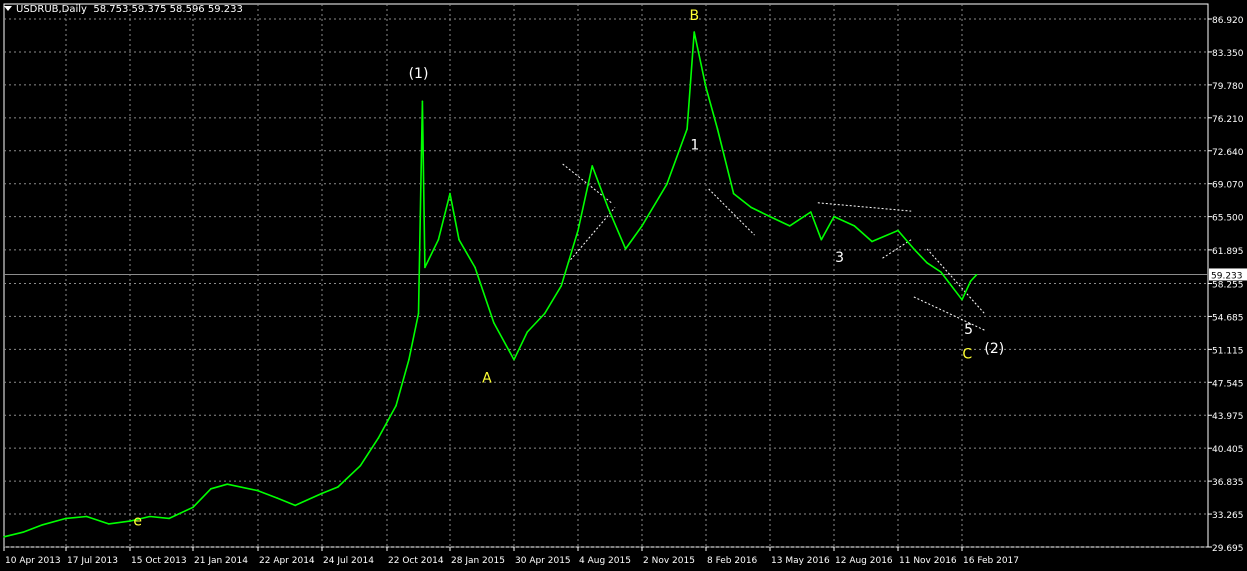 This screenshot has height=571, width=1247. Describe the element at coordinates (287, 561) in the screenshot. I see `x-tick-label: 22 Apr 2014` at that location.